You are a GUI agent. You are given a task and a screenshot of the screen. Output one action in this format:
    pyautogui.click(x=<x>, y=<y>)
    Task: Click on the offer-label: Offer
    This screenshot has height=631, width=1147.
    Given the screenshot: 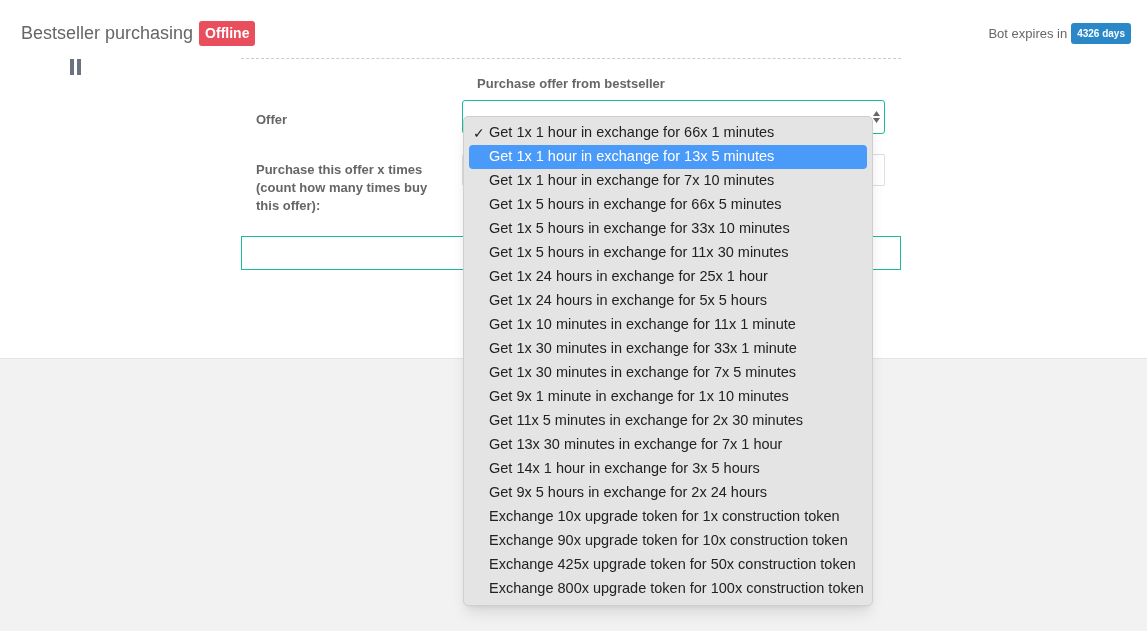 What is the action you would take?
    pyautogui.click(x=272, y=119)
    